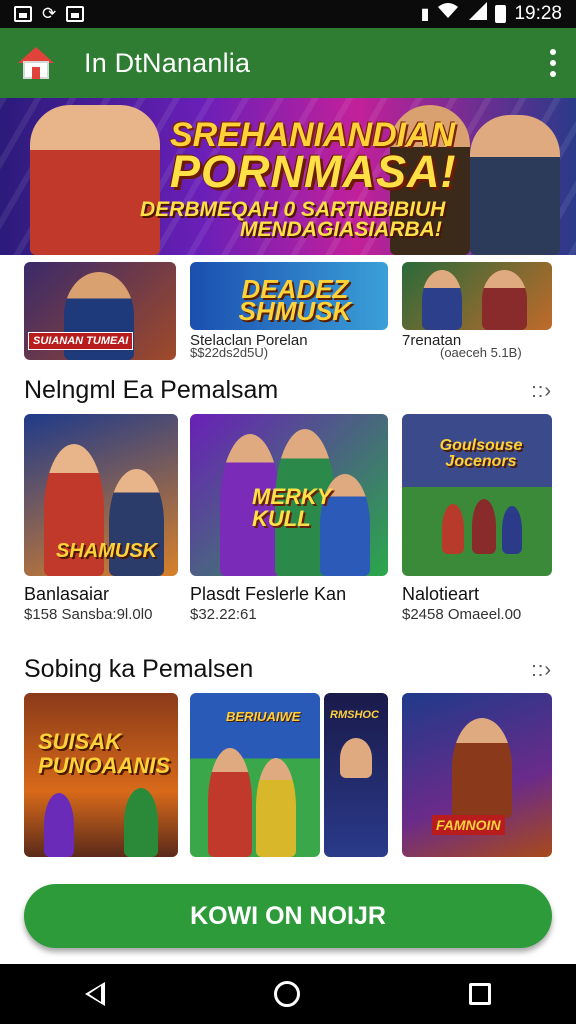 This screenshot has height=1024, width=576. Describe the element at coordinates (101, 495) in the screenshot. I see `game-card-1: SHAMUSK` at that location.